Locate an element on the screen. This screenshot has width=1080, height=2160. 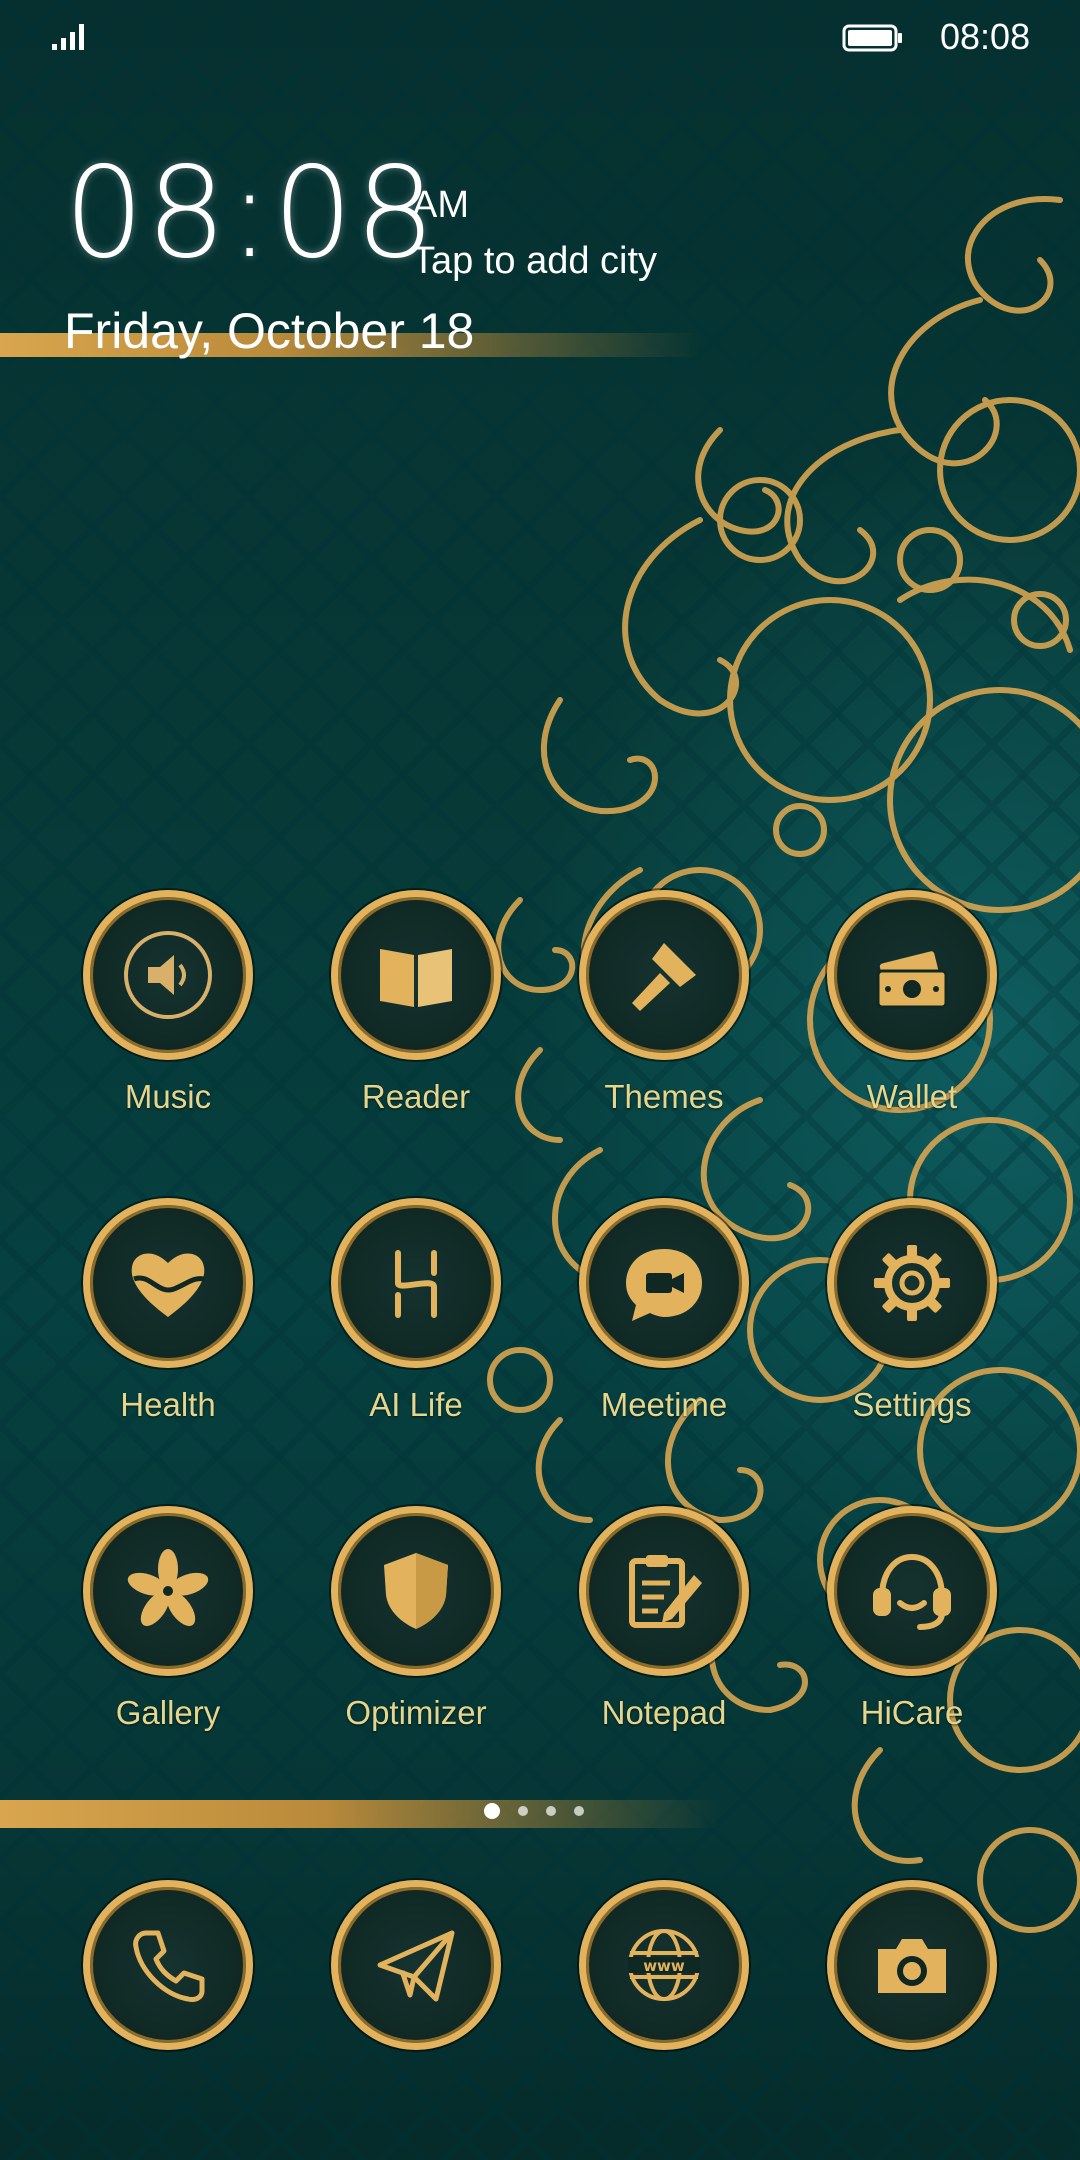
dock-camera is located at coordinates (912, 1965).